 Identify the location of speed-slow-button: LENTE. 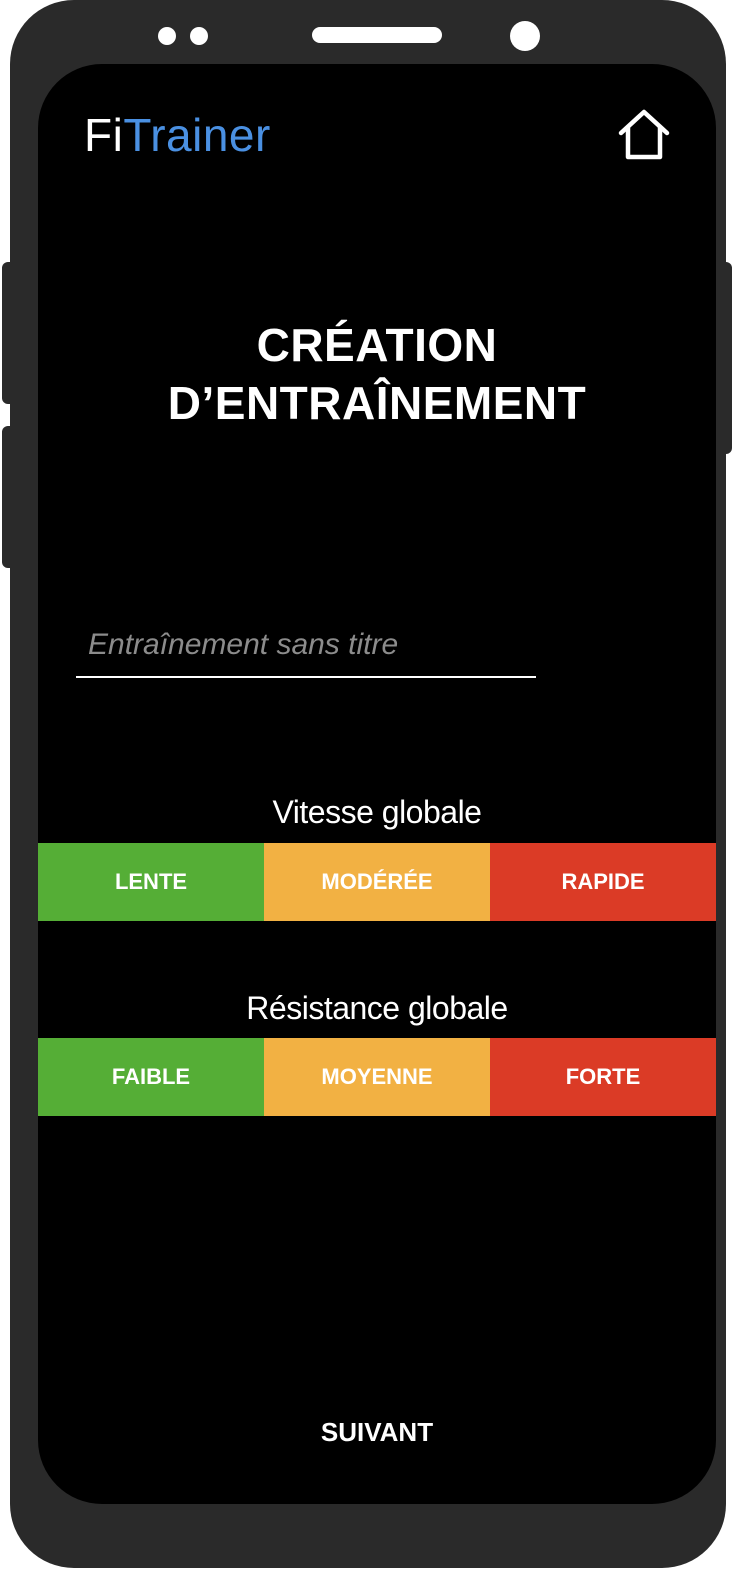
(151, 882).